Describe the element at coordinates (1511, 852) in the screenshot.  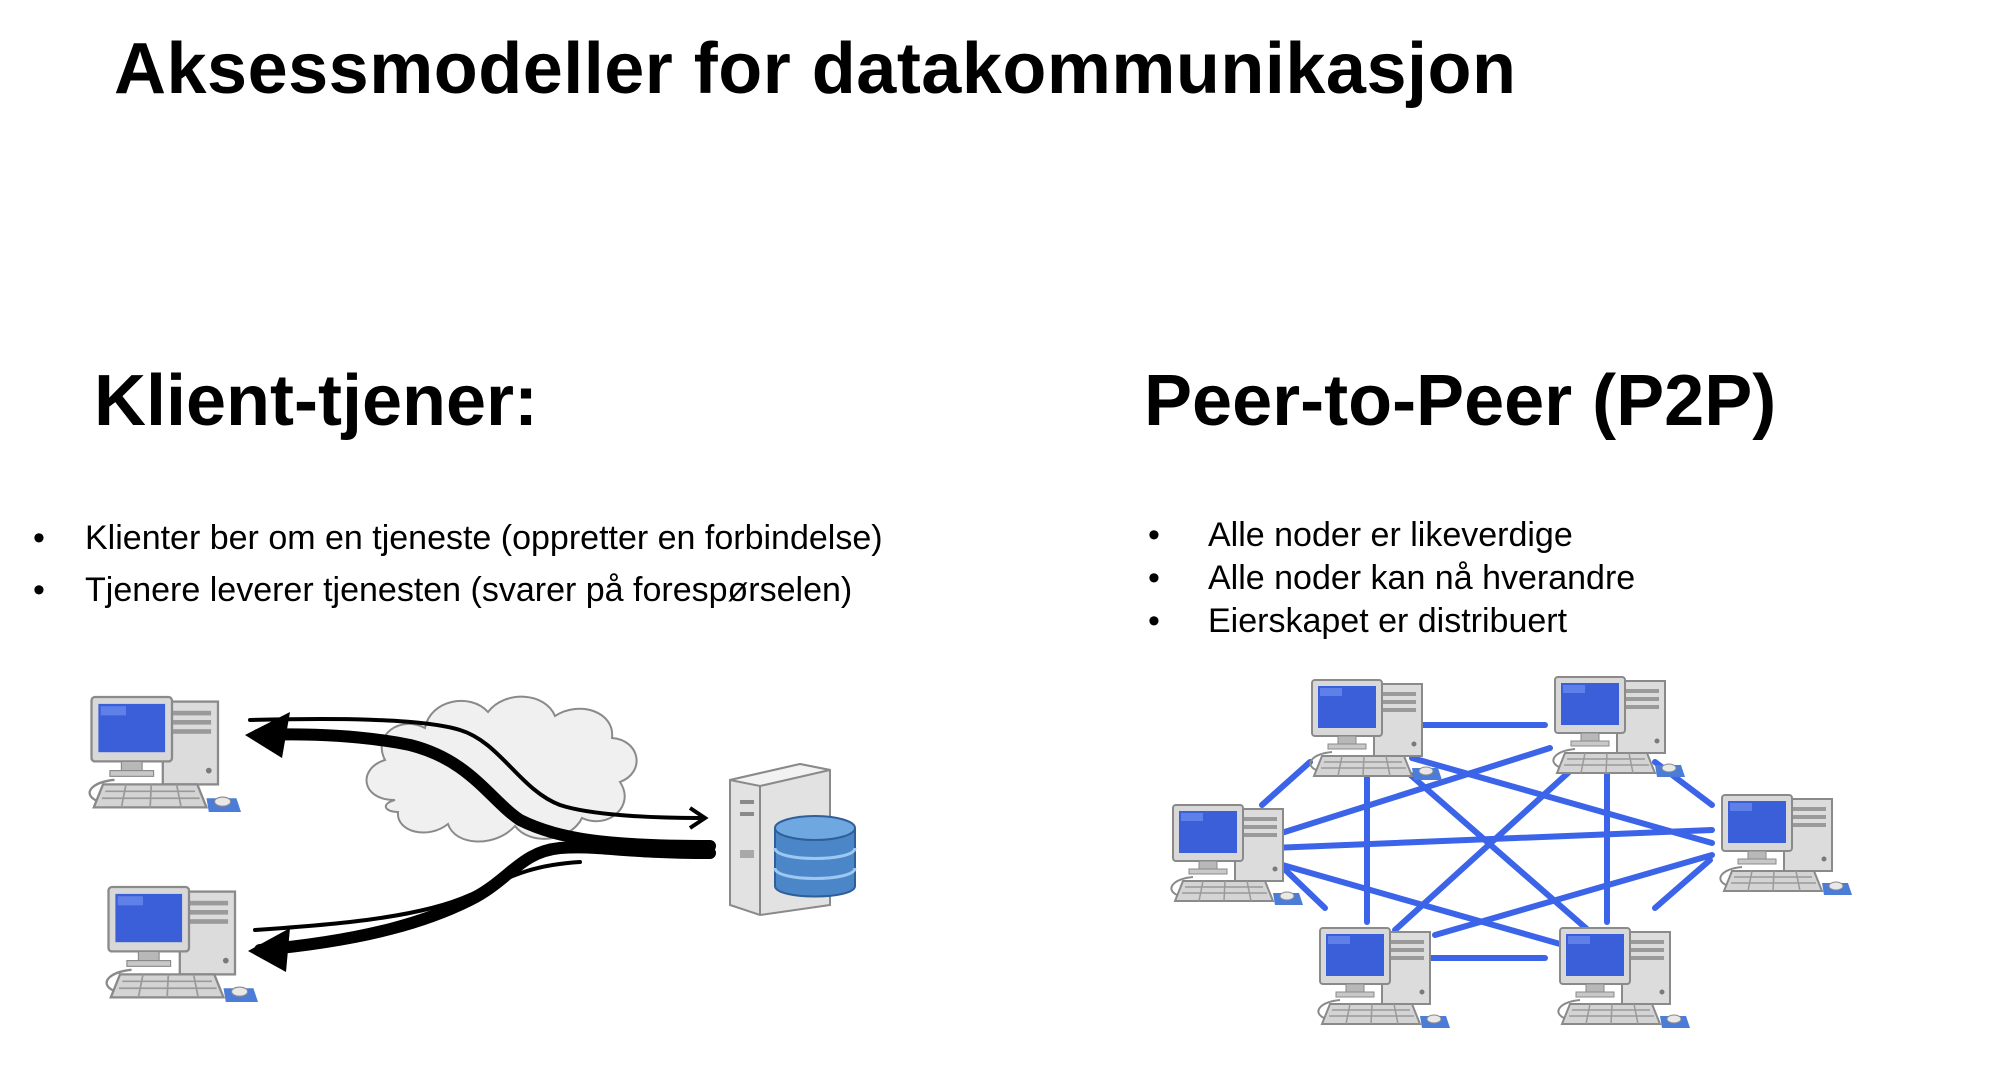
I see `p2p-diagram` at that location.